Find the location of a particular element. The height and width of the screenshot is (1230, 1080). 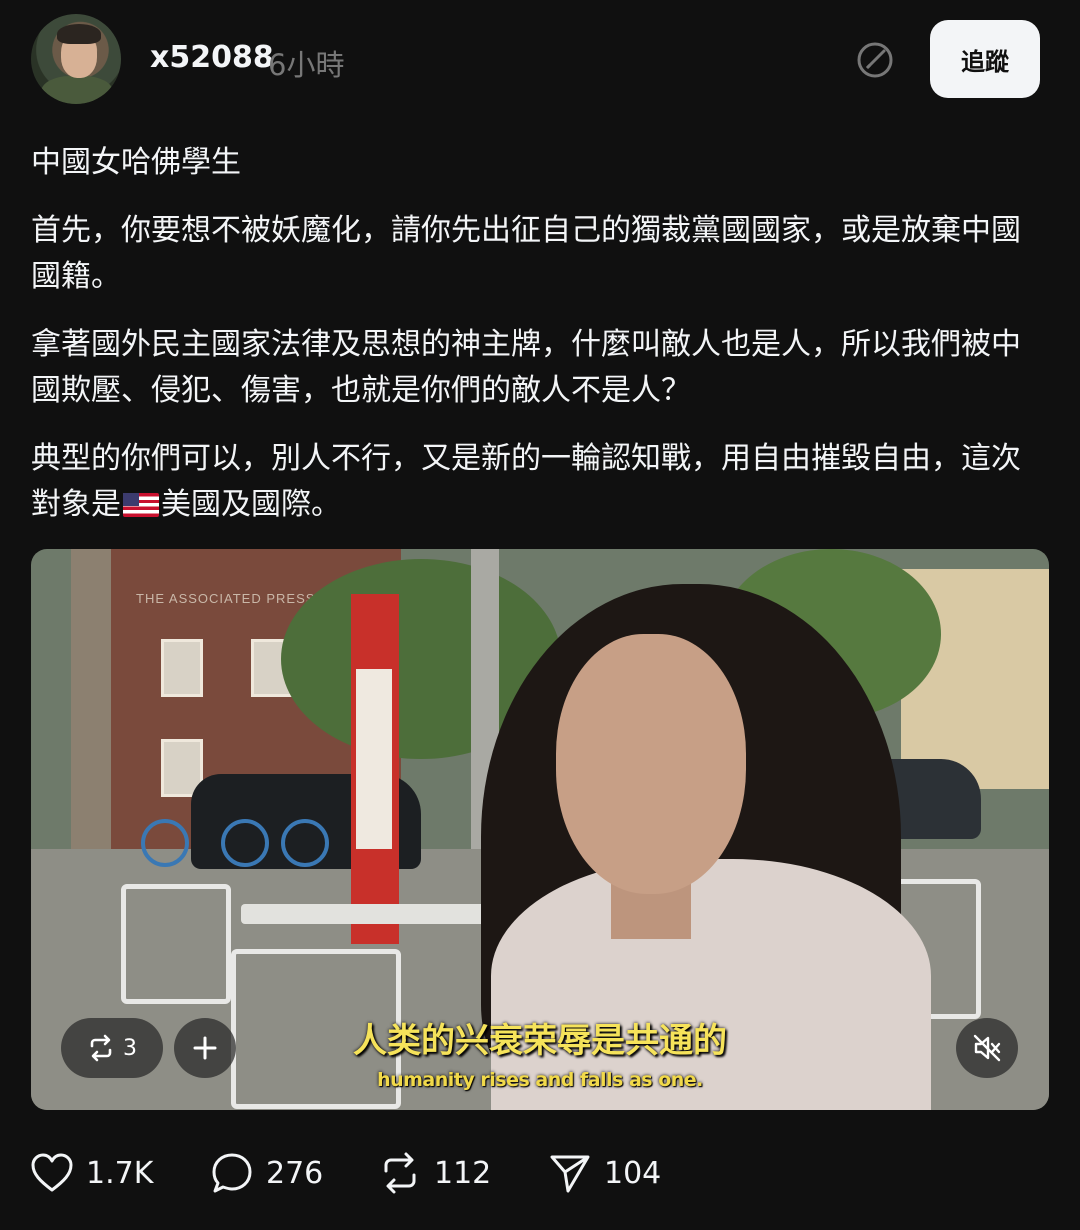

comment-button: 276 is located at coordinates (266, 1173).